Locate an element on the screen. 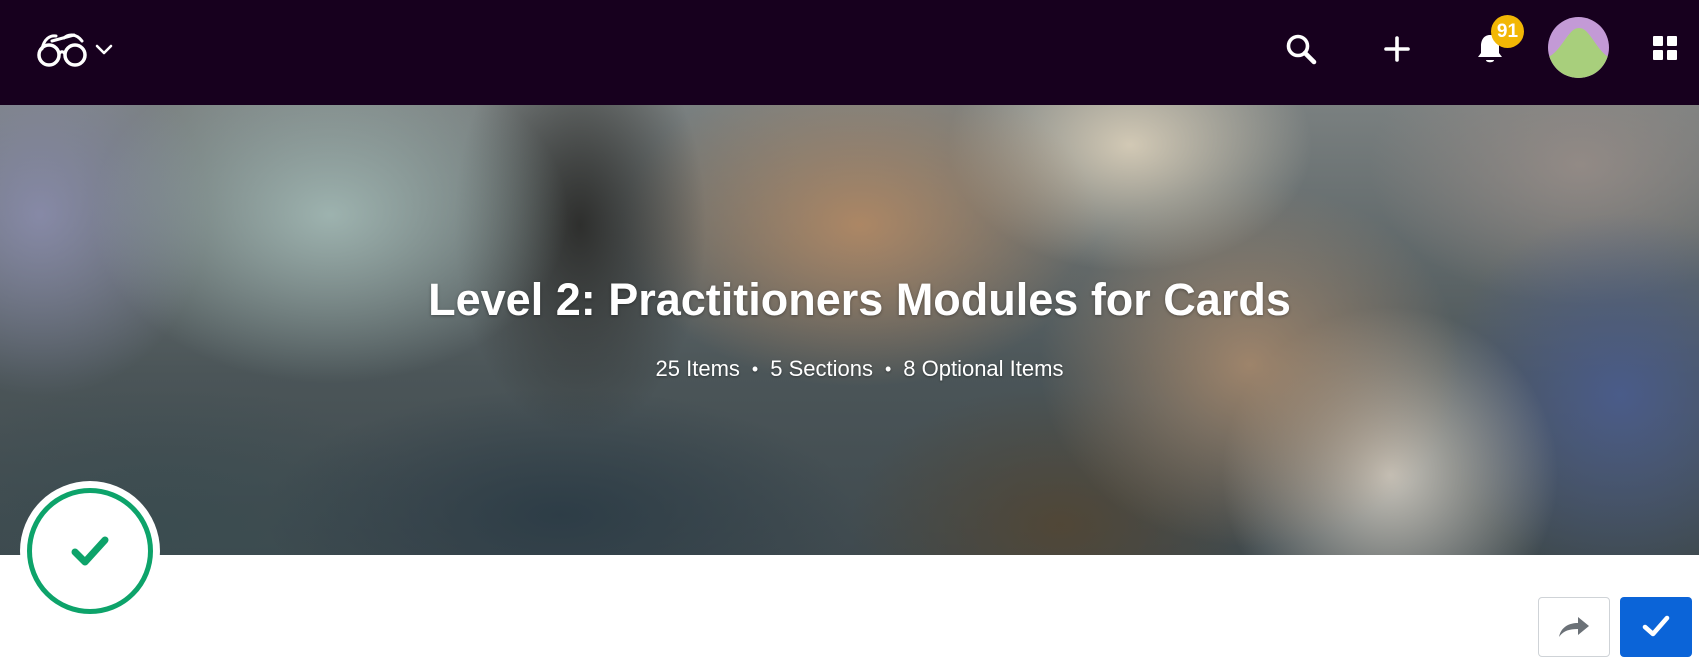 The image size is (1699, 657). glasses-icon is located at coordinates (62, 50).